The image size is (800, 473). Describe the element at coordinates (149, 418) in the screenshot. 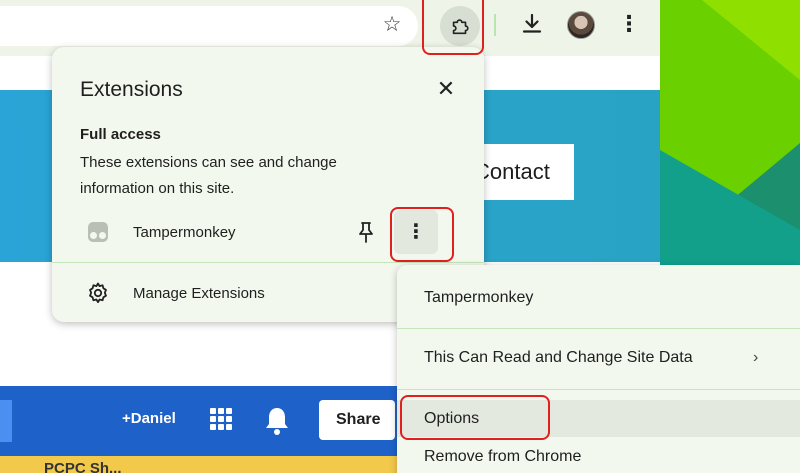

I see `account-name-link: +Daniel` at that location.